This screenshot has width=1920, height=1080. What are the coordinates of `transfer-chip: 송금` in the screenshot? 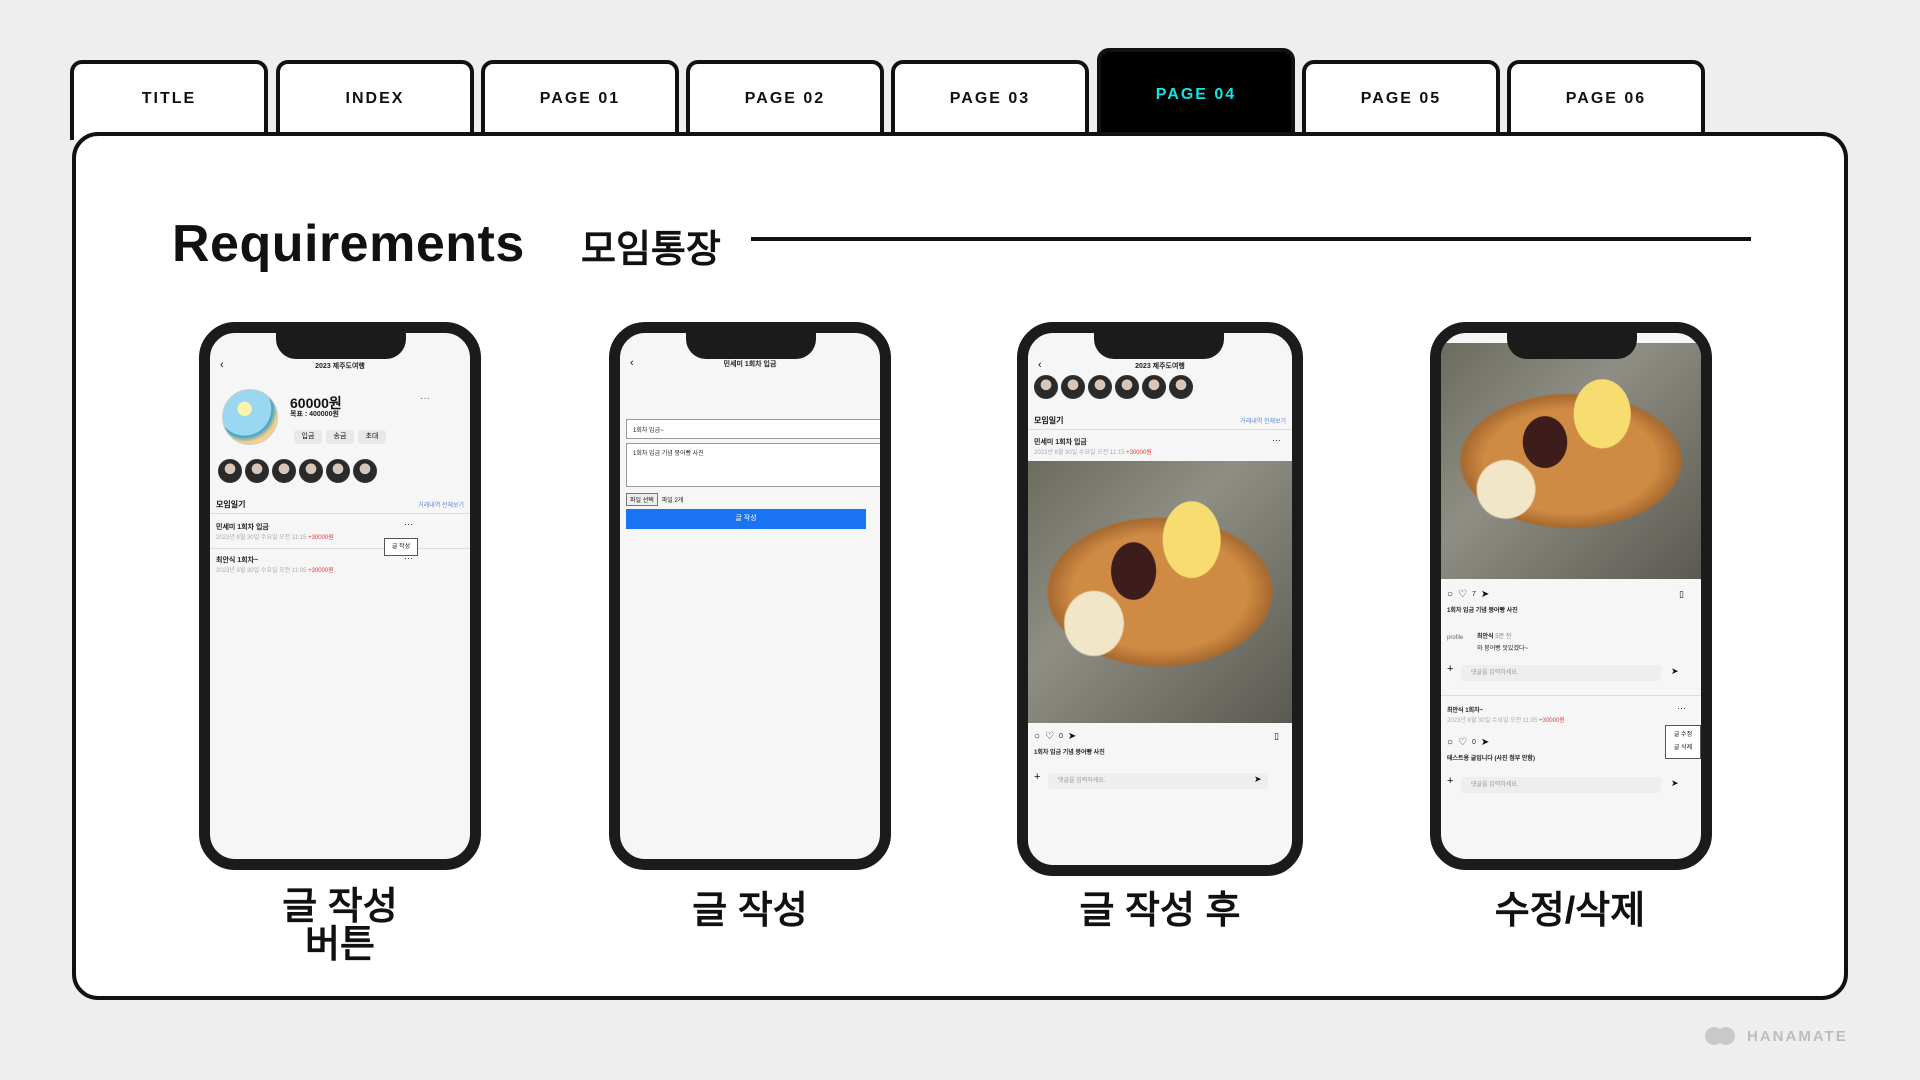 It's located at (340, 437).